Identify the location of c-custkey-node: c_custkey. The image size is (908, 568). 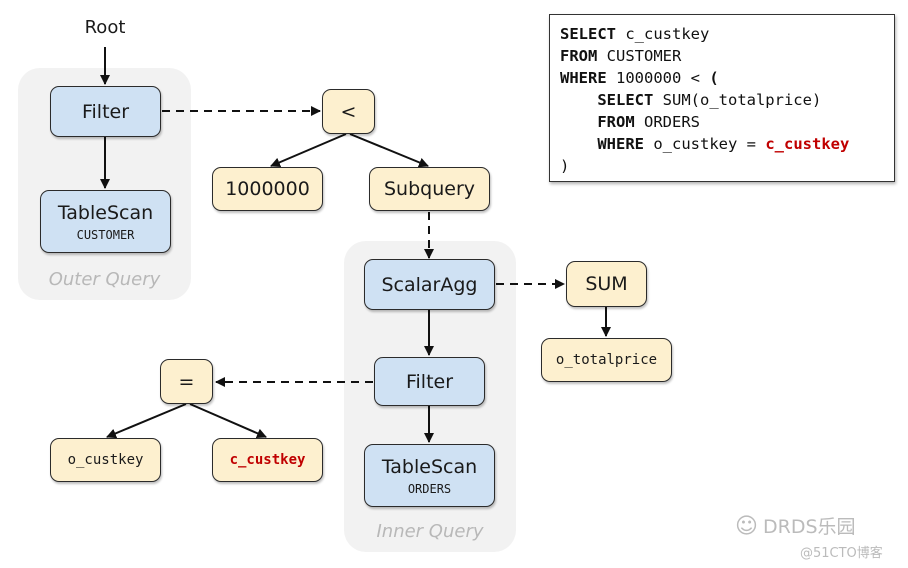
(267, 460).